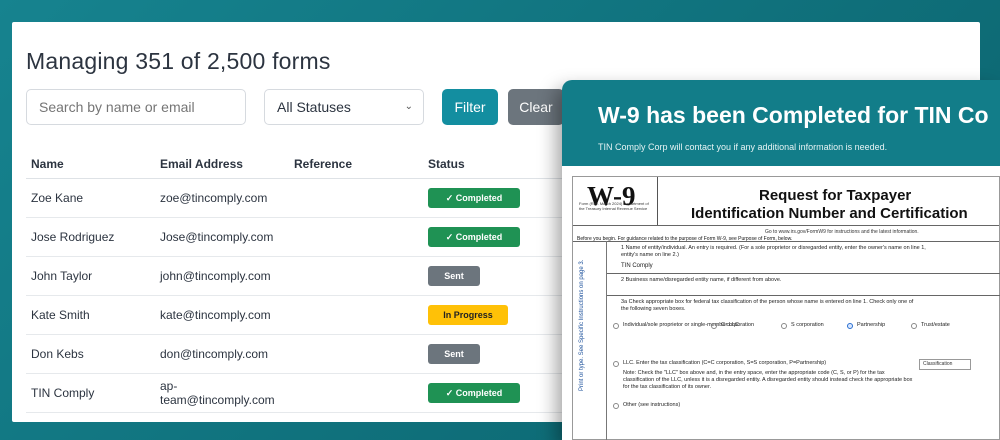  Describe the element at coordinates (169, 385) in the screenshot. I see `row-email-line1: ap-` at that location.